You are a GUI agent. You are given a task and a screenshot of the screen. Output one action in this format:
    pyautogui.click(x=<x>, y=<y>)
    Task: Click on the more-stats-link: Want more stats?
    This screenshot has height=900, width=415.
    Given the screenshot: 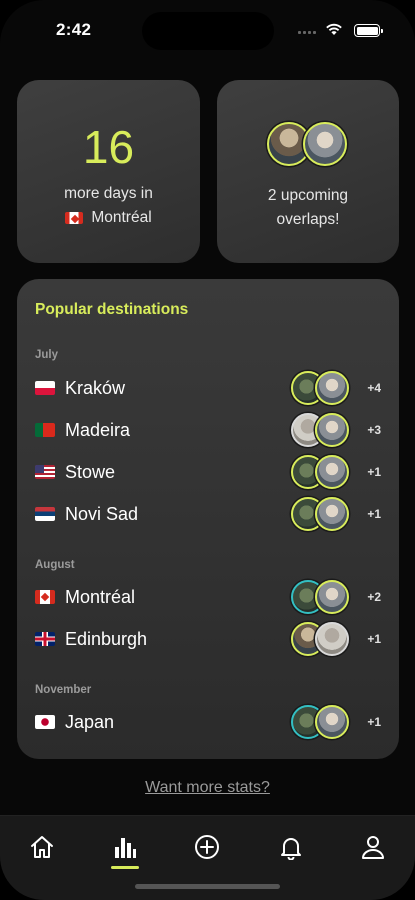 What is the action you would take?
    pyautogui.click(x=207, y=788)
    